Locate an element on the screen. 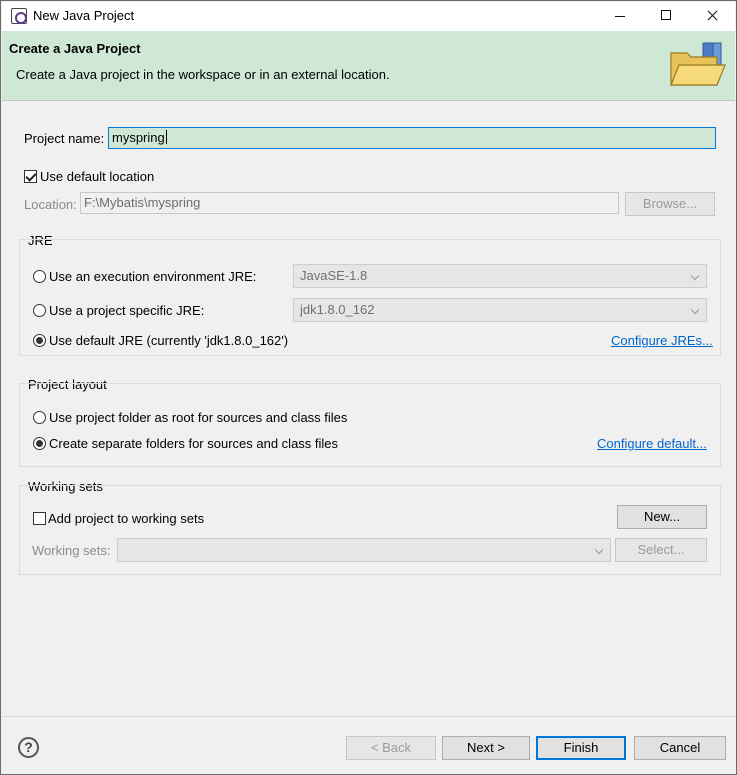 Image resolution: width=737 pixels, height=775 pixels. use-default-location-checkbox is located at coordinates (30, 176).